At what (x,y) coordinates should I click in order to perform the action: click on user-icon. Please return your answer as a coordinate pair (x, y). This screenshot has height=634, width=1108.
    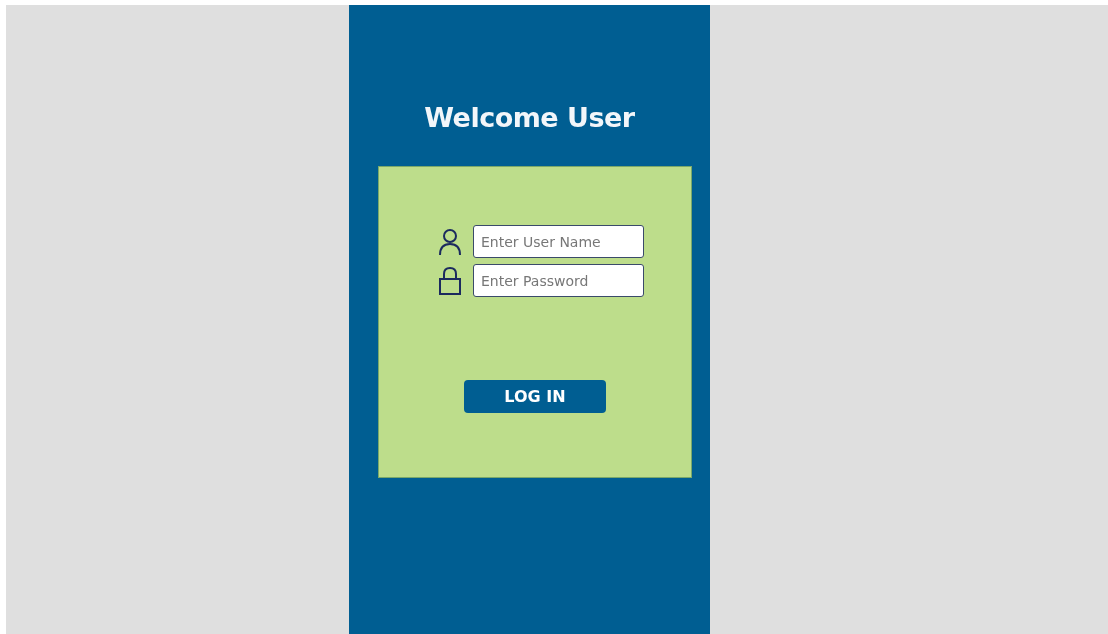
    Looking at the image, I should click on (450, 241).